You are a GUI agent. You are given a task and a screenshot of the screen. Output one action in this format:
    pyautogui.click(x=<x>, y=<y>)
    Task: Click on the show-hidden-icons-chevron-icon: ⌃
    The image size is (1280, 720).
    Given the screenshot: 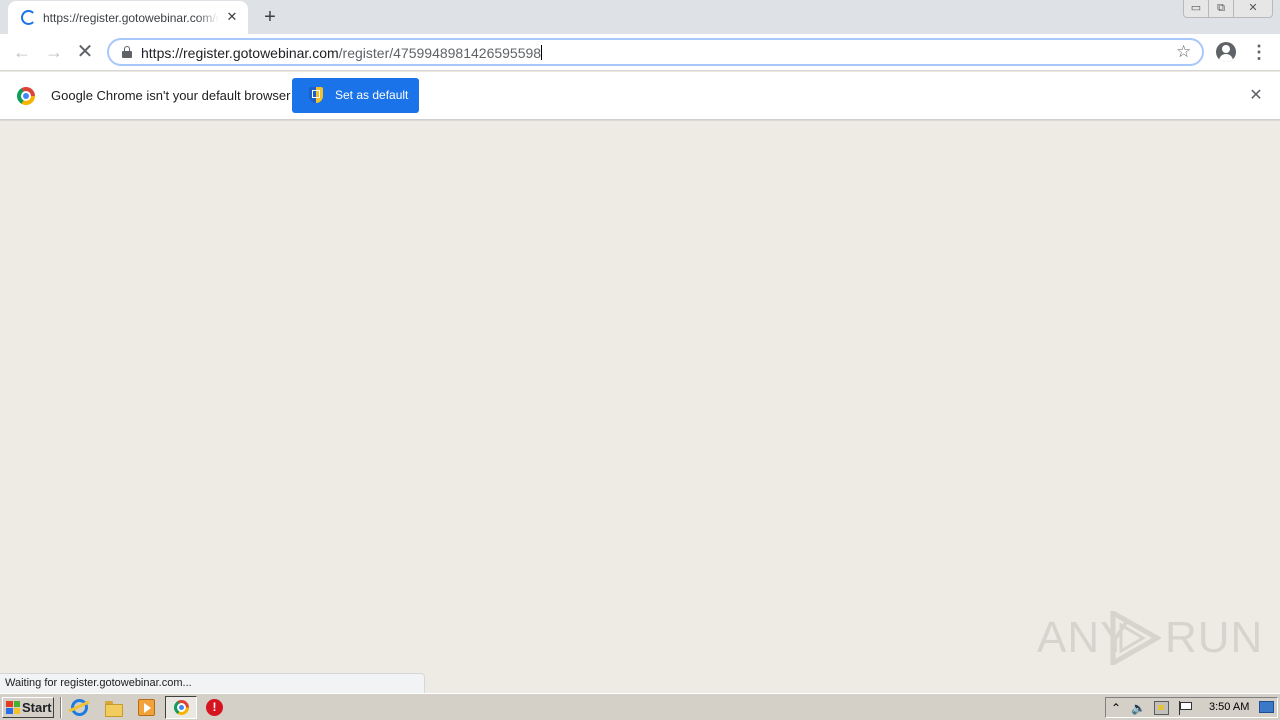 What is the action you would take?
    pyautogui.click(x=1116, y=708)
    